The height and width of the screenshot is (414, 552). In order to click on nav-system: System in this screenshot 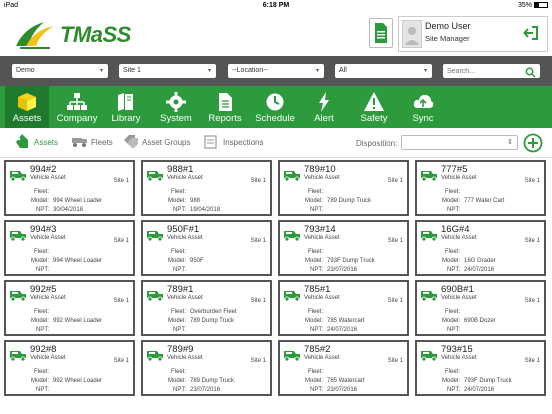, I will do `click(176, 107)`.